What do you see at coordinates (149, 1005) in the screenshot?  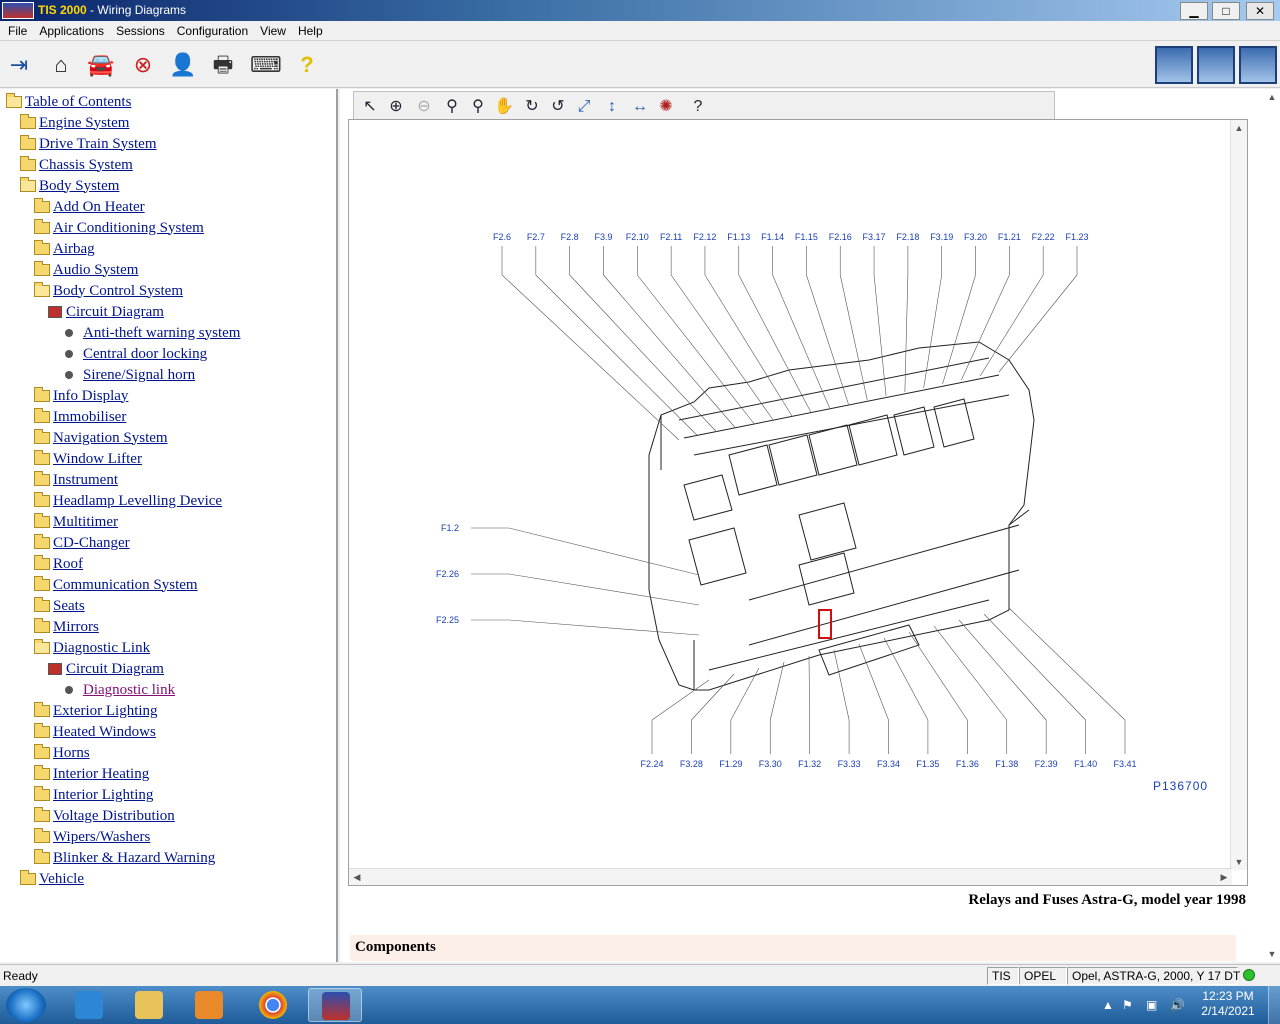 I see `taskbar-file-explorer` at bounding box center [149, 1005].